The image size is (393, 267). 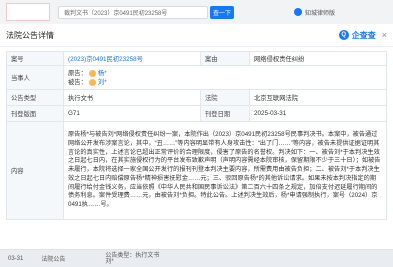 What do you see at coordinates (298, 12) in the screenshot?
I see `qcc-logo-icon` at bounding box center [298, 12].